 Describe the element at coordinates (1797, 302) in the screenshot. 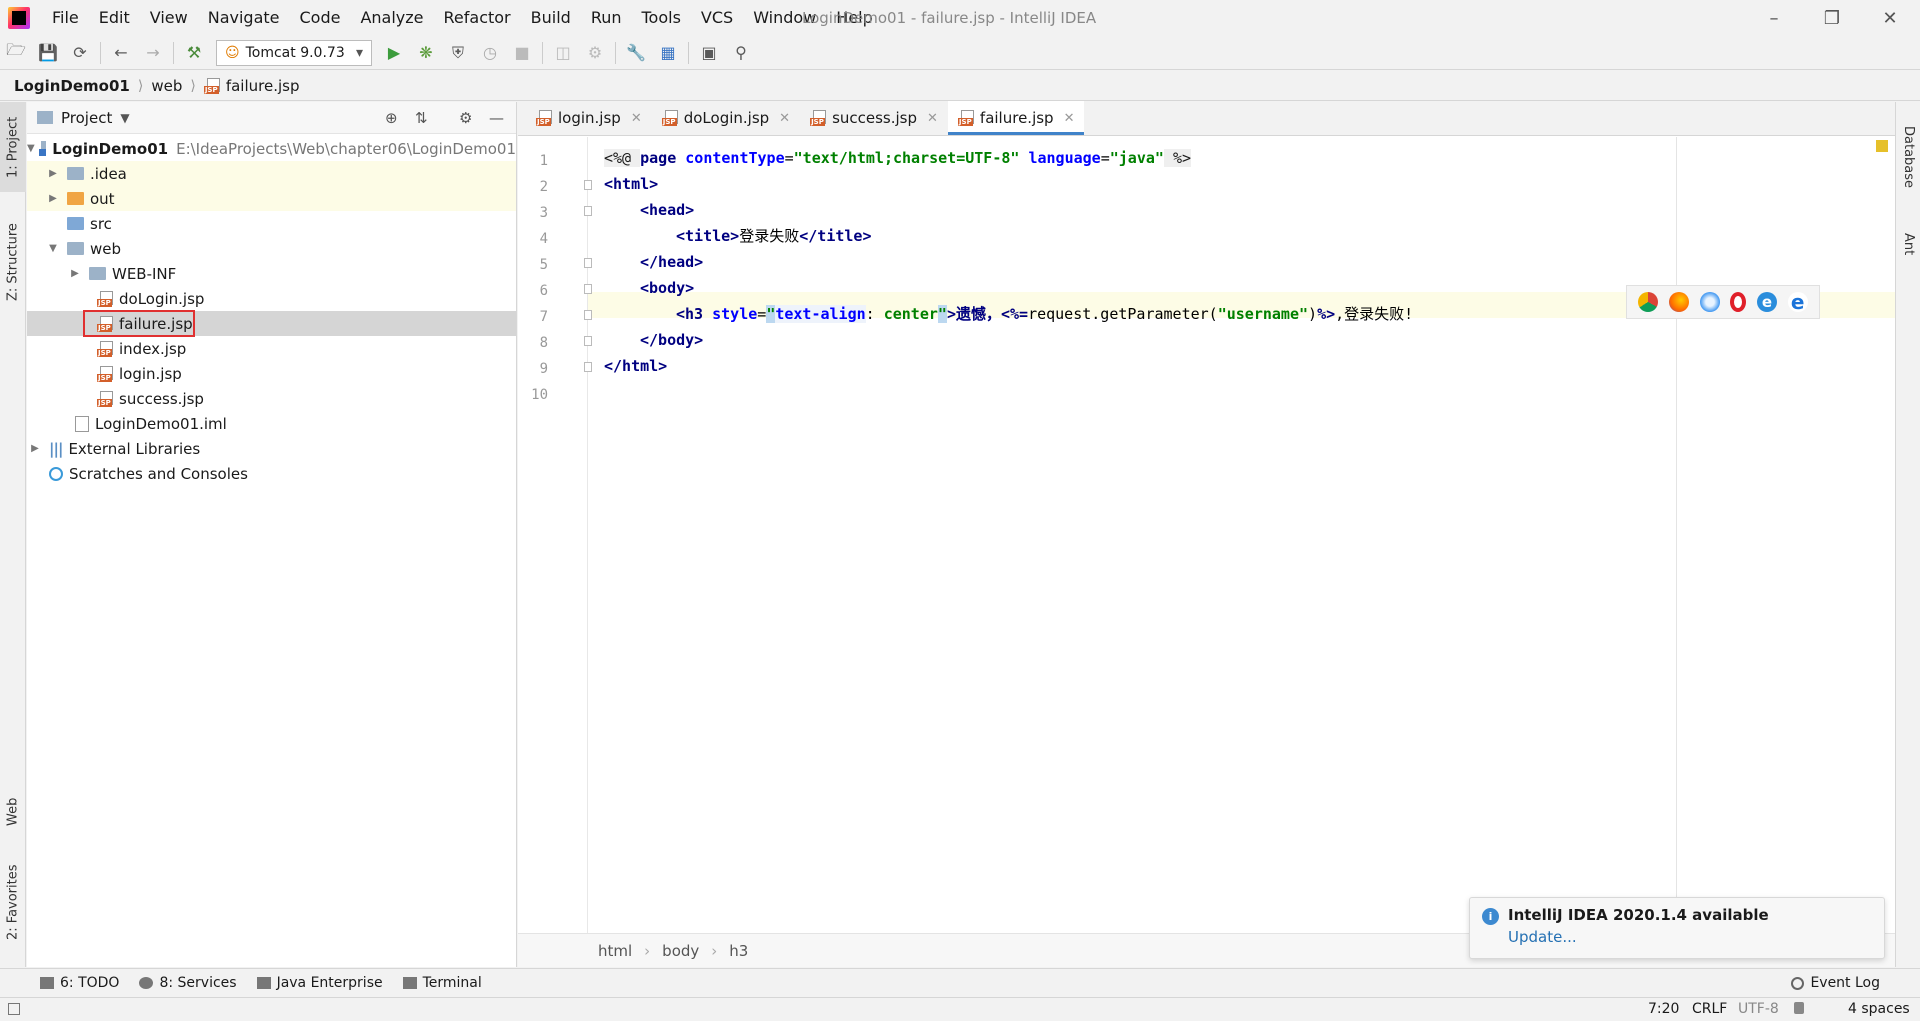

I see `edge-icon: e` at that location.